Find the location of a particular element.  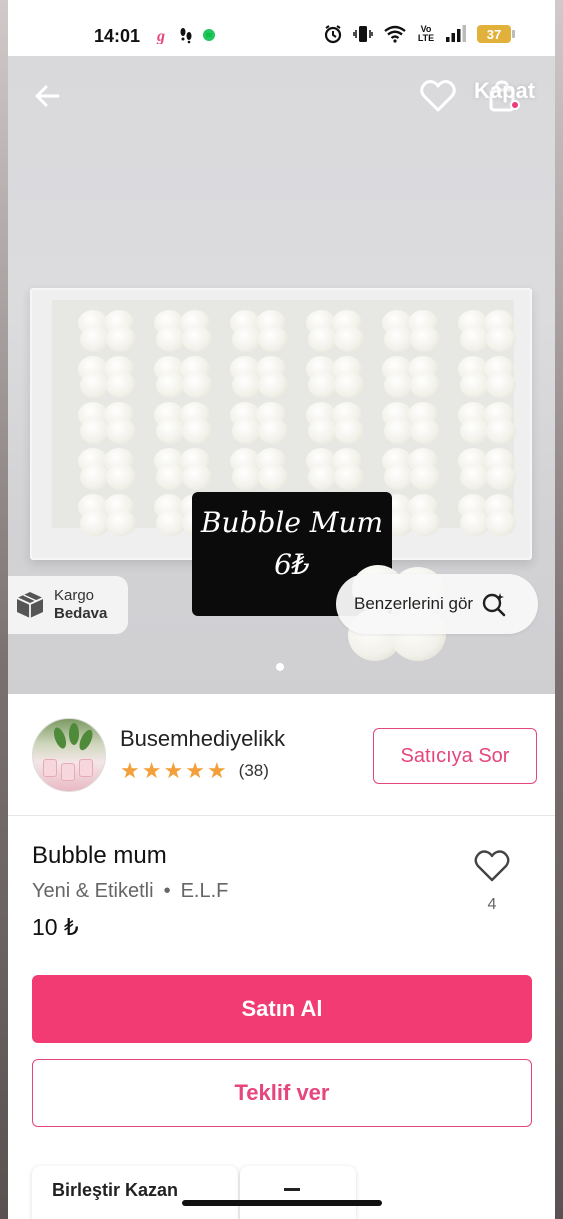

status-time: 14:01 is located at coordinates (117, 36).